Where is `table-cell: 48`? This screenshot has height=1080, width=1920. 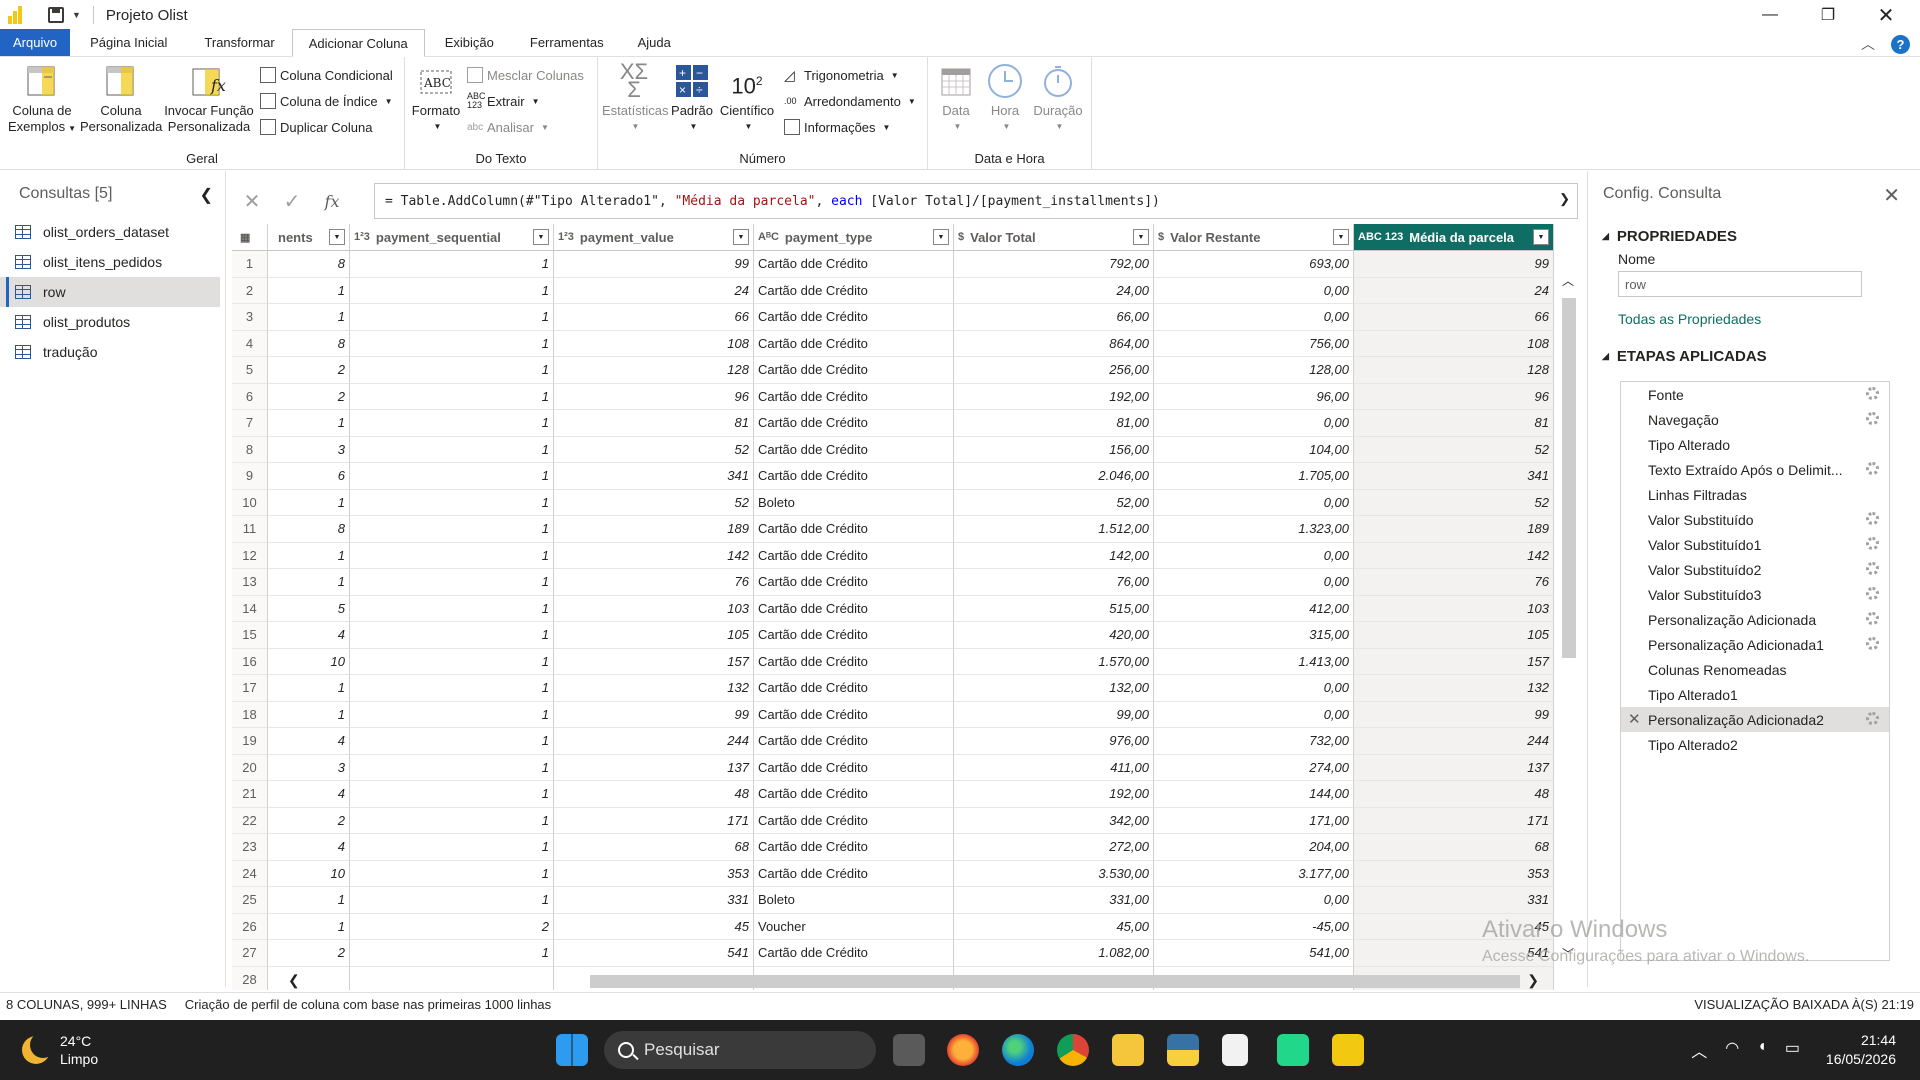
table-cell: 48 is located at coordinates (1454, 794).